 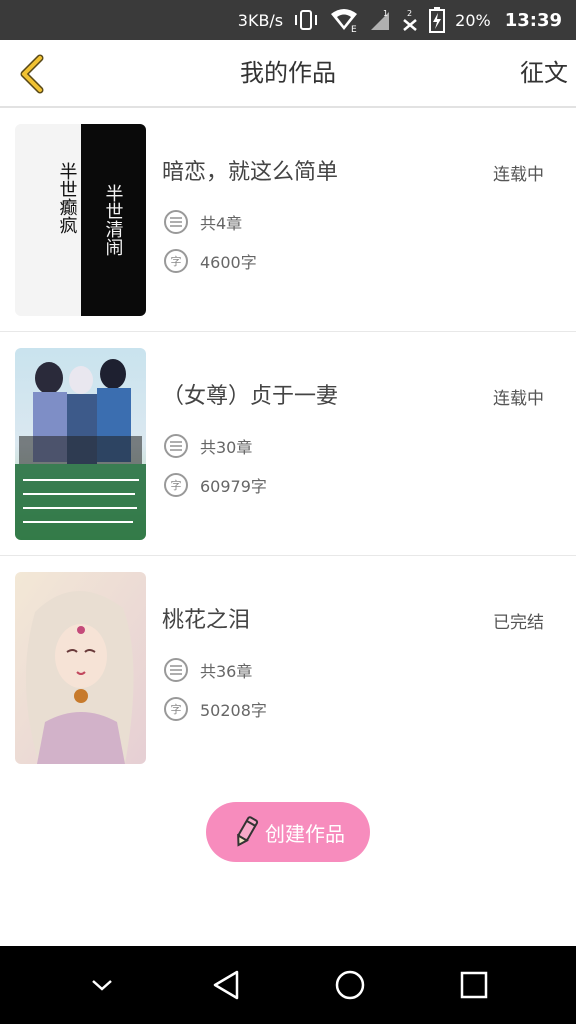 I want to click on triangle-back-icon, so click(x=226, y=985).